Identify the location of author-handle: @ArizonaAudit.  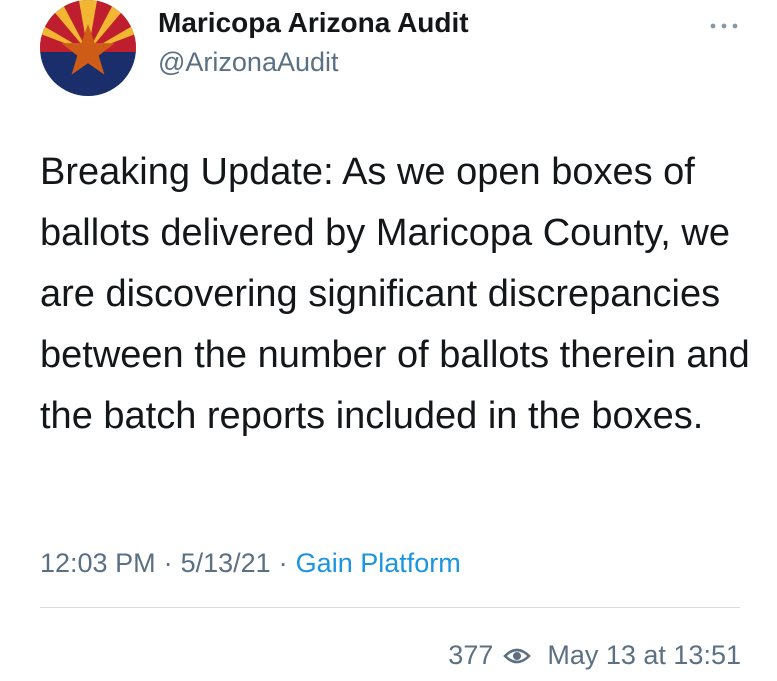
(248, 62).